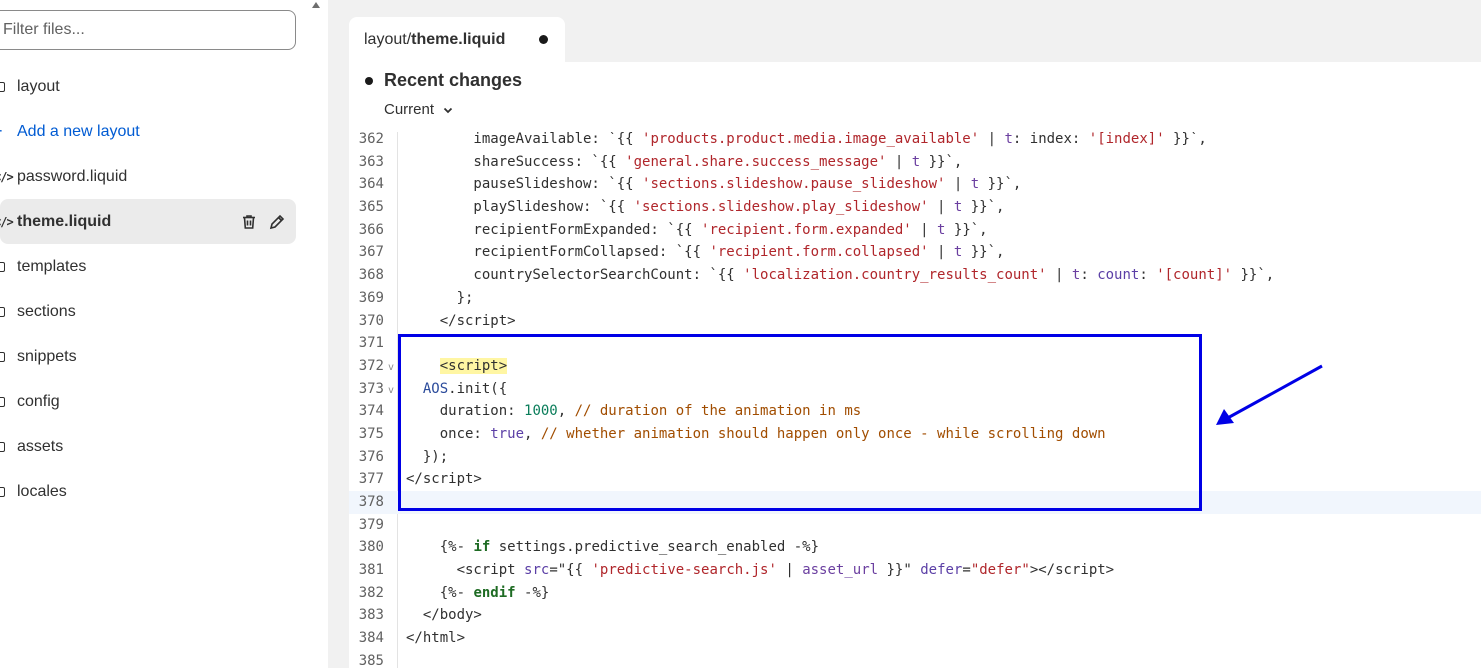 This screenshot has height=668, width=1481. I want to click on file-row-actions, so click(263, 221).